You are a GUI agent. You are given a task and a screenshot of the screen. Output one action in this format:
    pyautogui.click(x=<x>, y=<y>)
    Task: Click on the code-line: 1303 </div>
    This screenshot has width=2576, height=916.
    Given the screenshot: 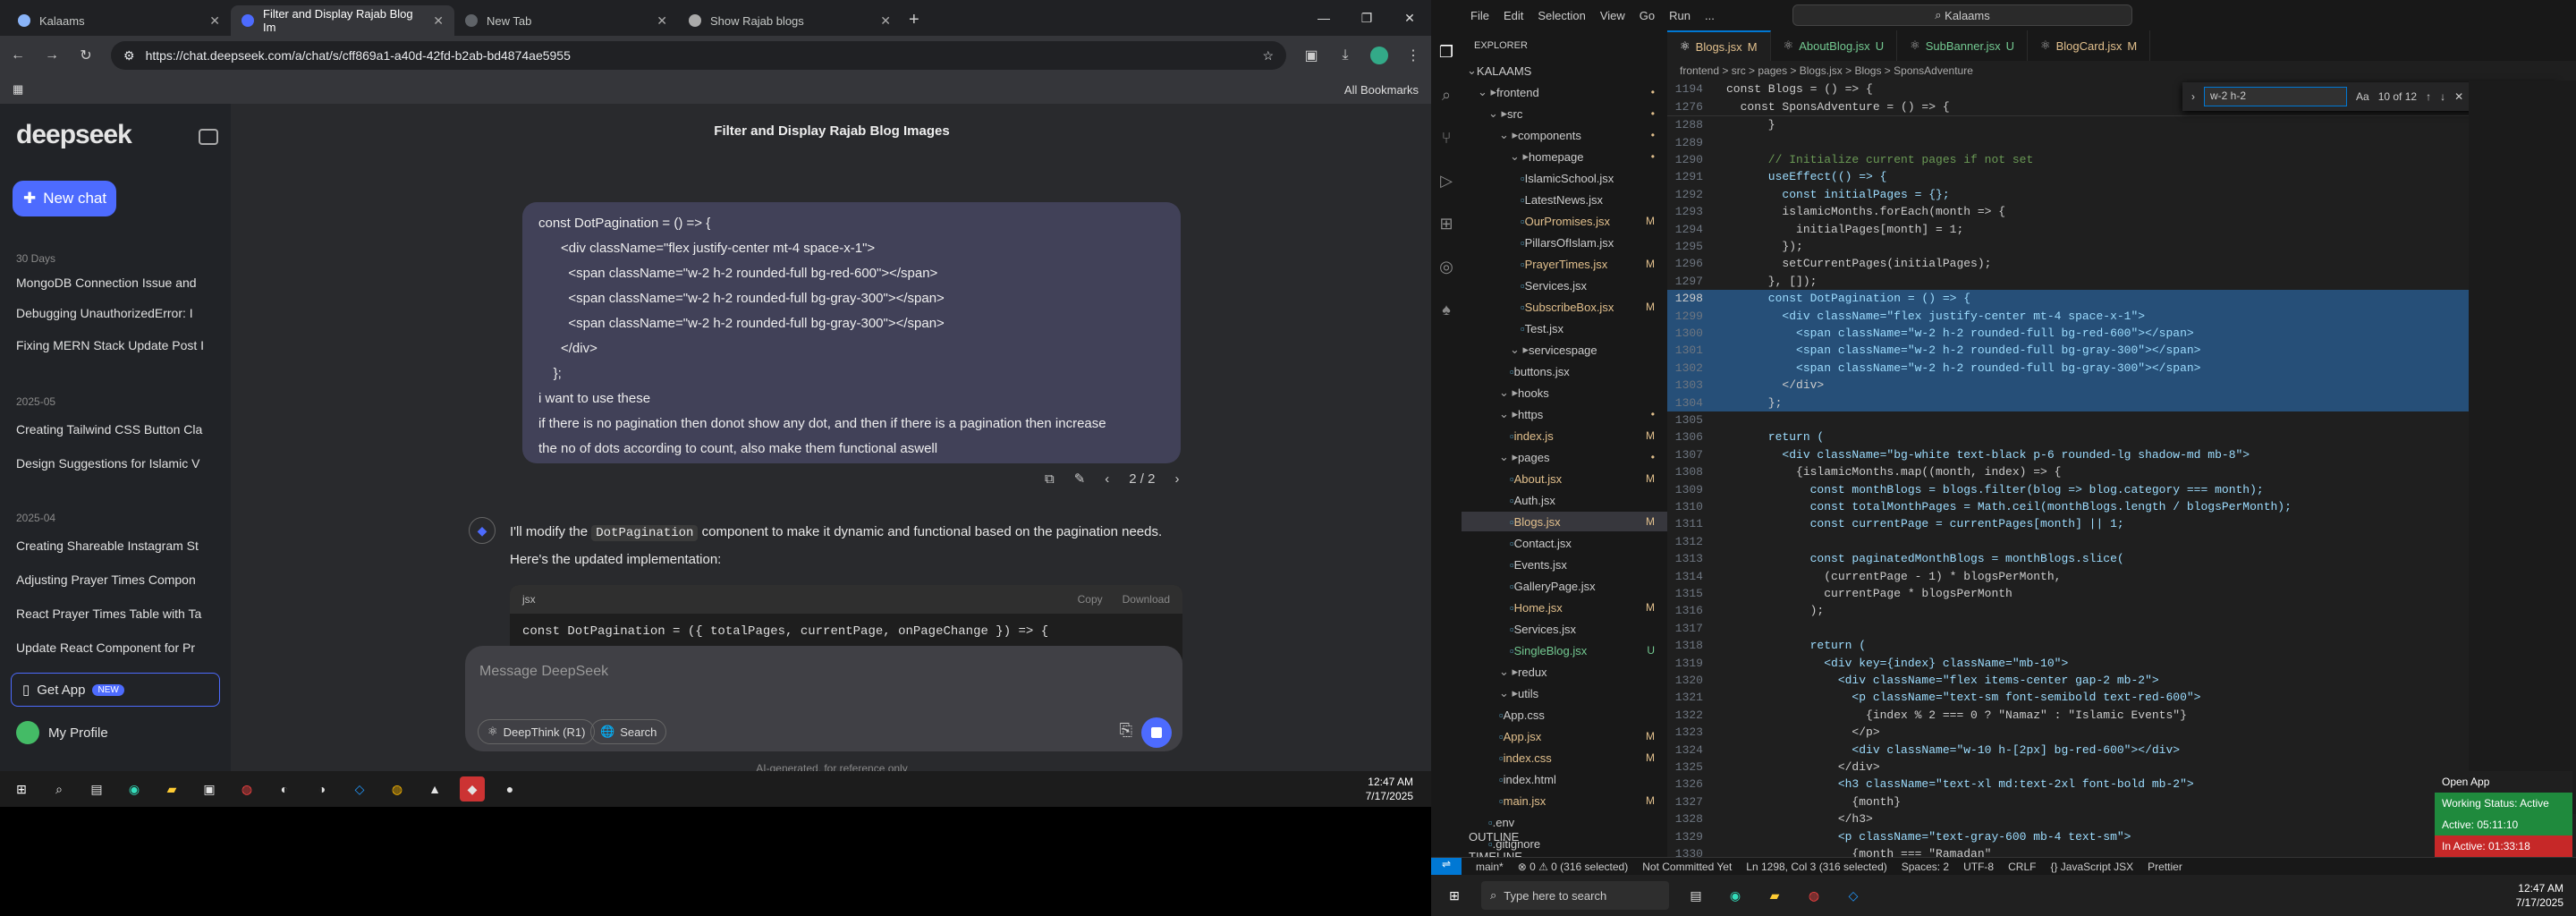 What is the action you would take?
    pyautogui.click(x=2121, y=385)
    